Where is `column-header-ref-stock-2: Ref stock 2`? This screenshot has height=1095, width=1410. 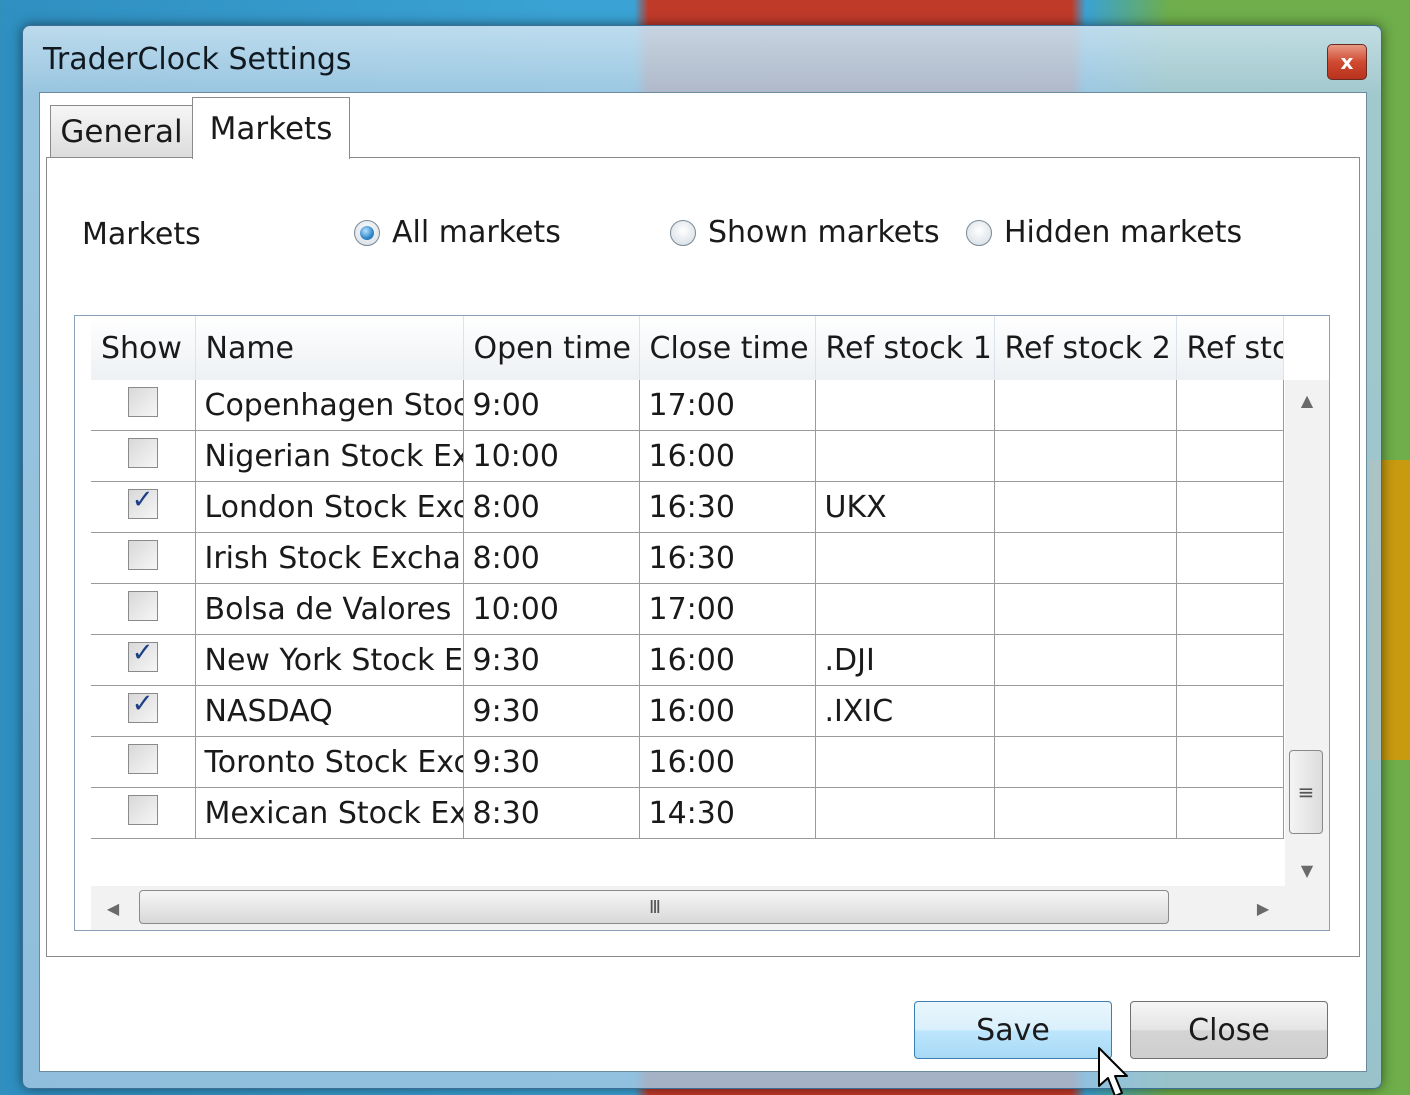 column-header-ref-stock-2: Ref stock 2 is located at coordinates (1085, 348).